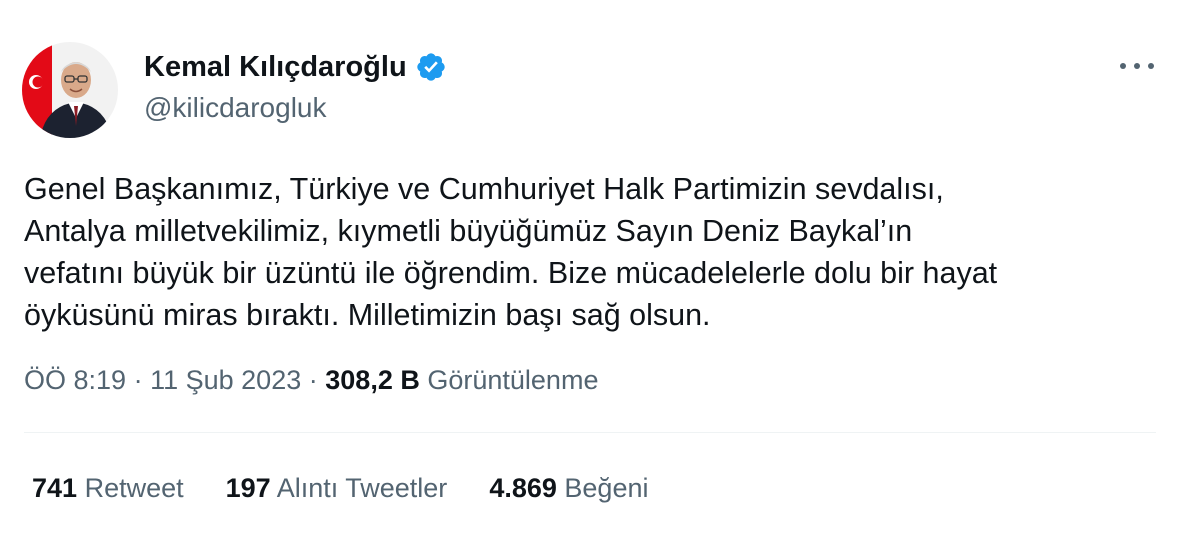  I want to click on author-name-row: Kemal Kılıçdaroğlu, so click(295, 67).